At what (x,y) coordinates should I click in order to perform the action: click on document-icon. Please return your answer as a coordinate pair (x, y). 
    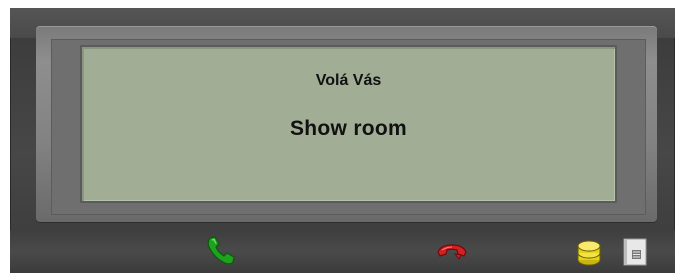
    Looking at the image, I should click on (635, 252).